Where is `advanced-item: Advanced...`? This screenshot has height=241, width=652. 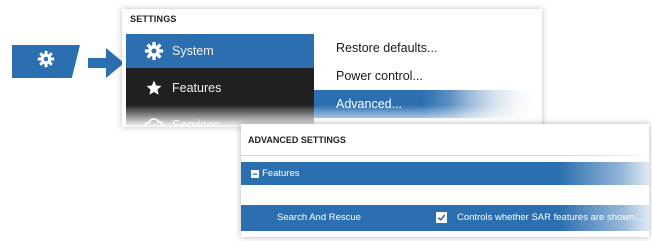 advanced-item: Advanced... is located at coordinates (428, 104).